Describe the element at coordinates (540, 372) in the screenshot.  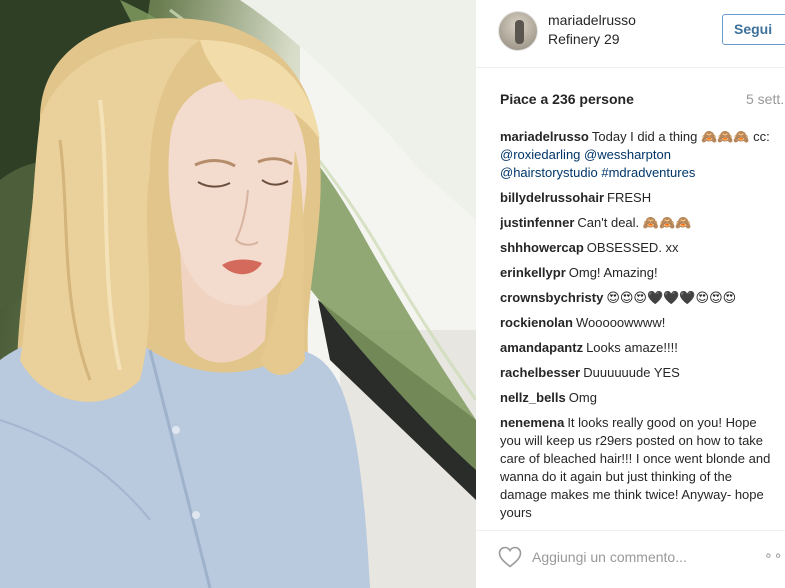
I see `comment-author: rachelbesser` at that location.